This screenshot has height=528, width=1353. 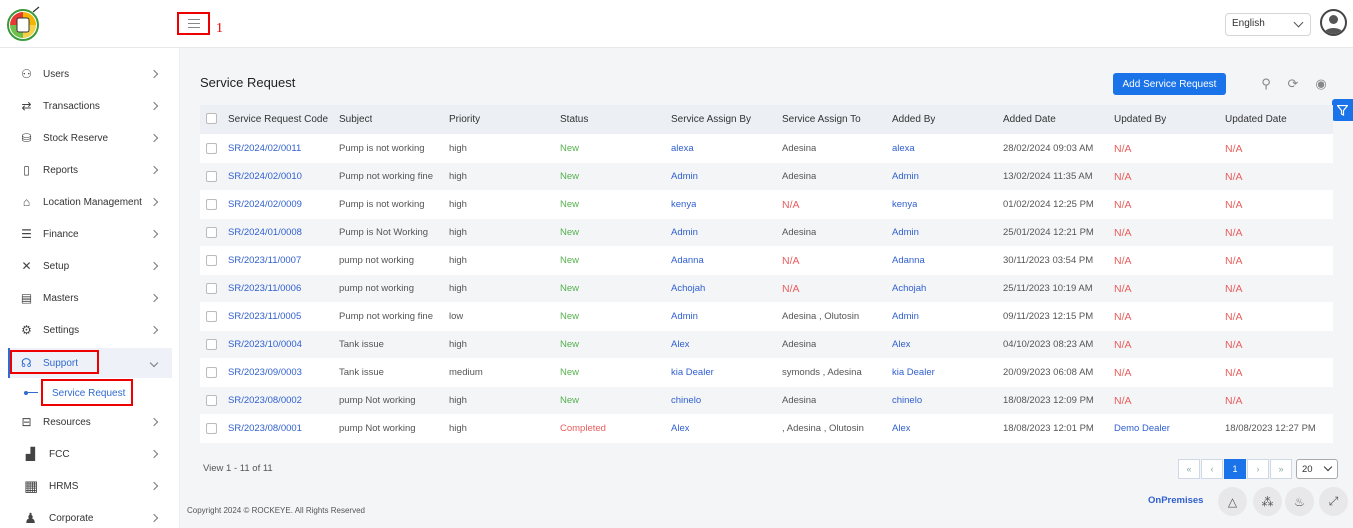 I want to click on request-code-link: SR/2023/08/0001, so click(x=265, y=428).